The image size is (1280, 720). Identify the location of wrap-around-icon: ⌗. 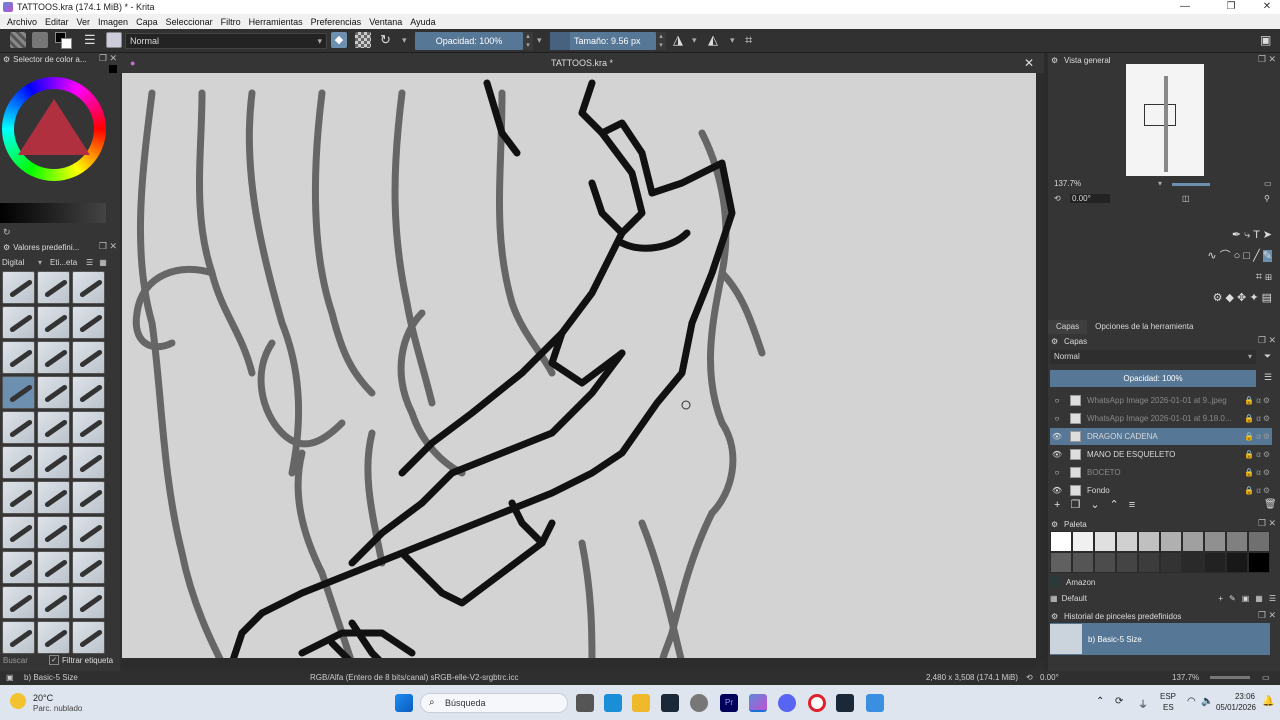
(753, 41).